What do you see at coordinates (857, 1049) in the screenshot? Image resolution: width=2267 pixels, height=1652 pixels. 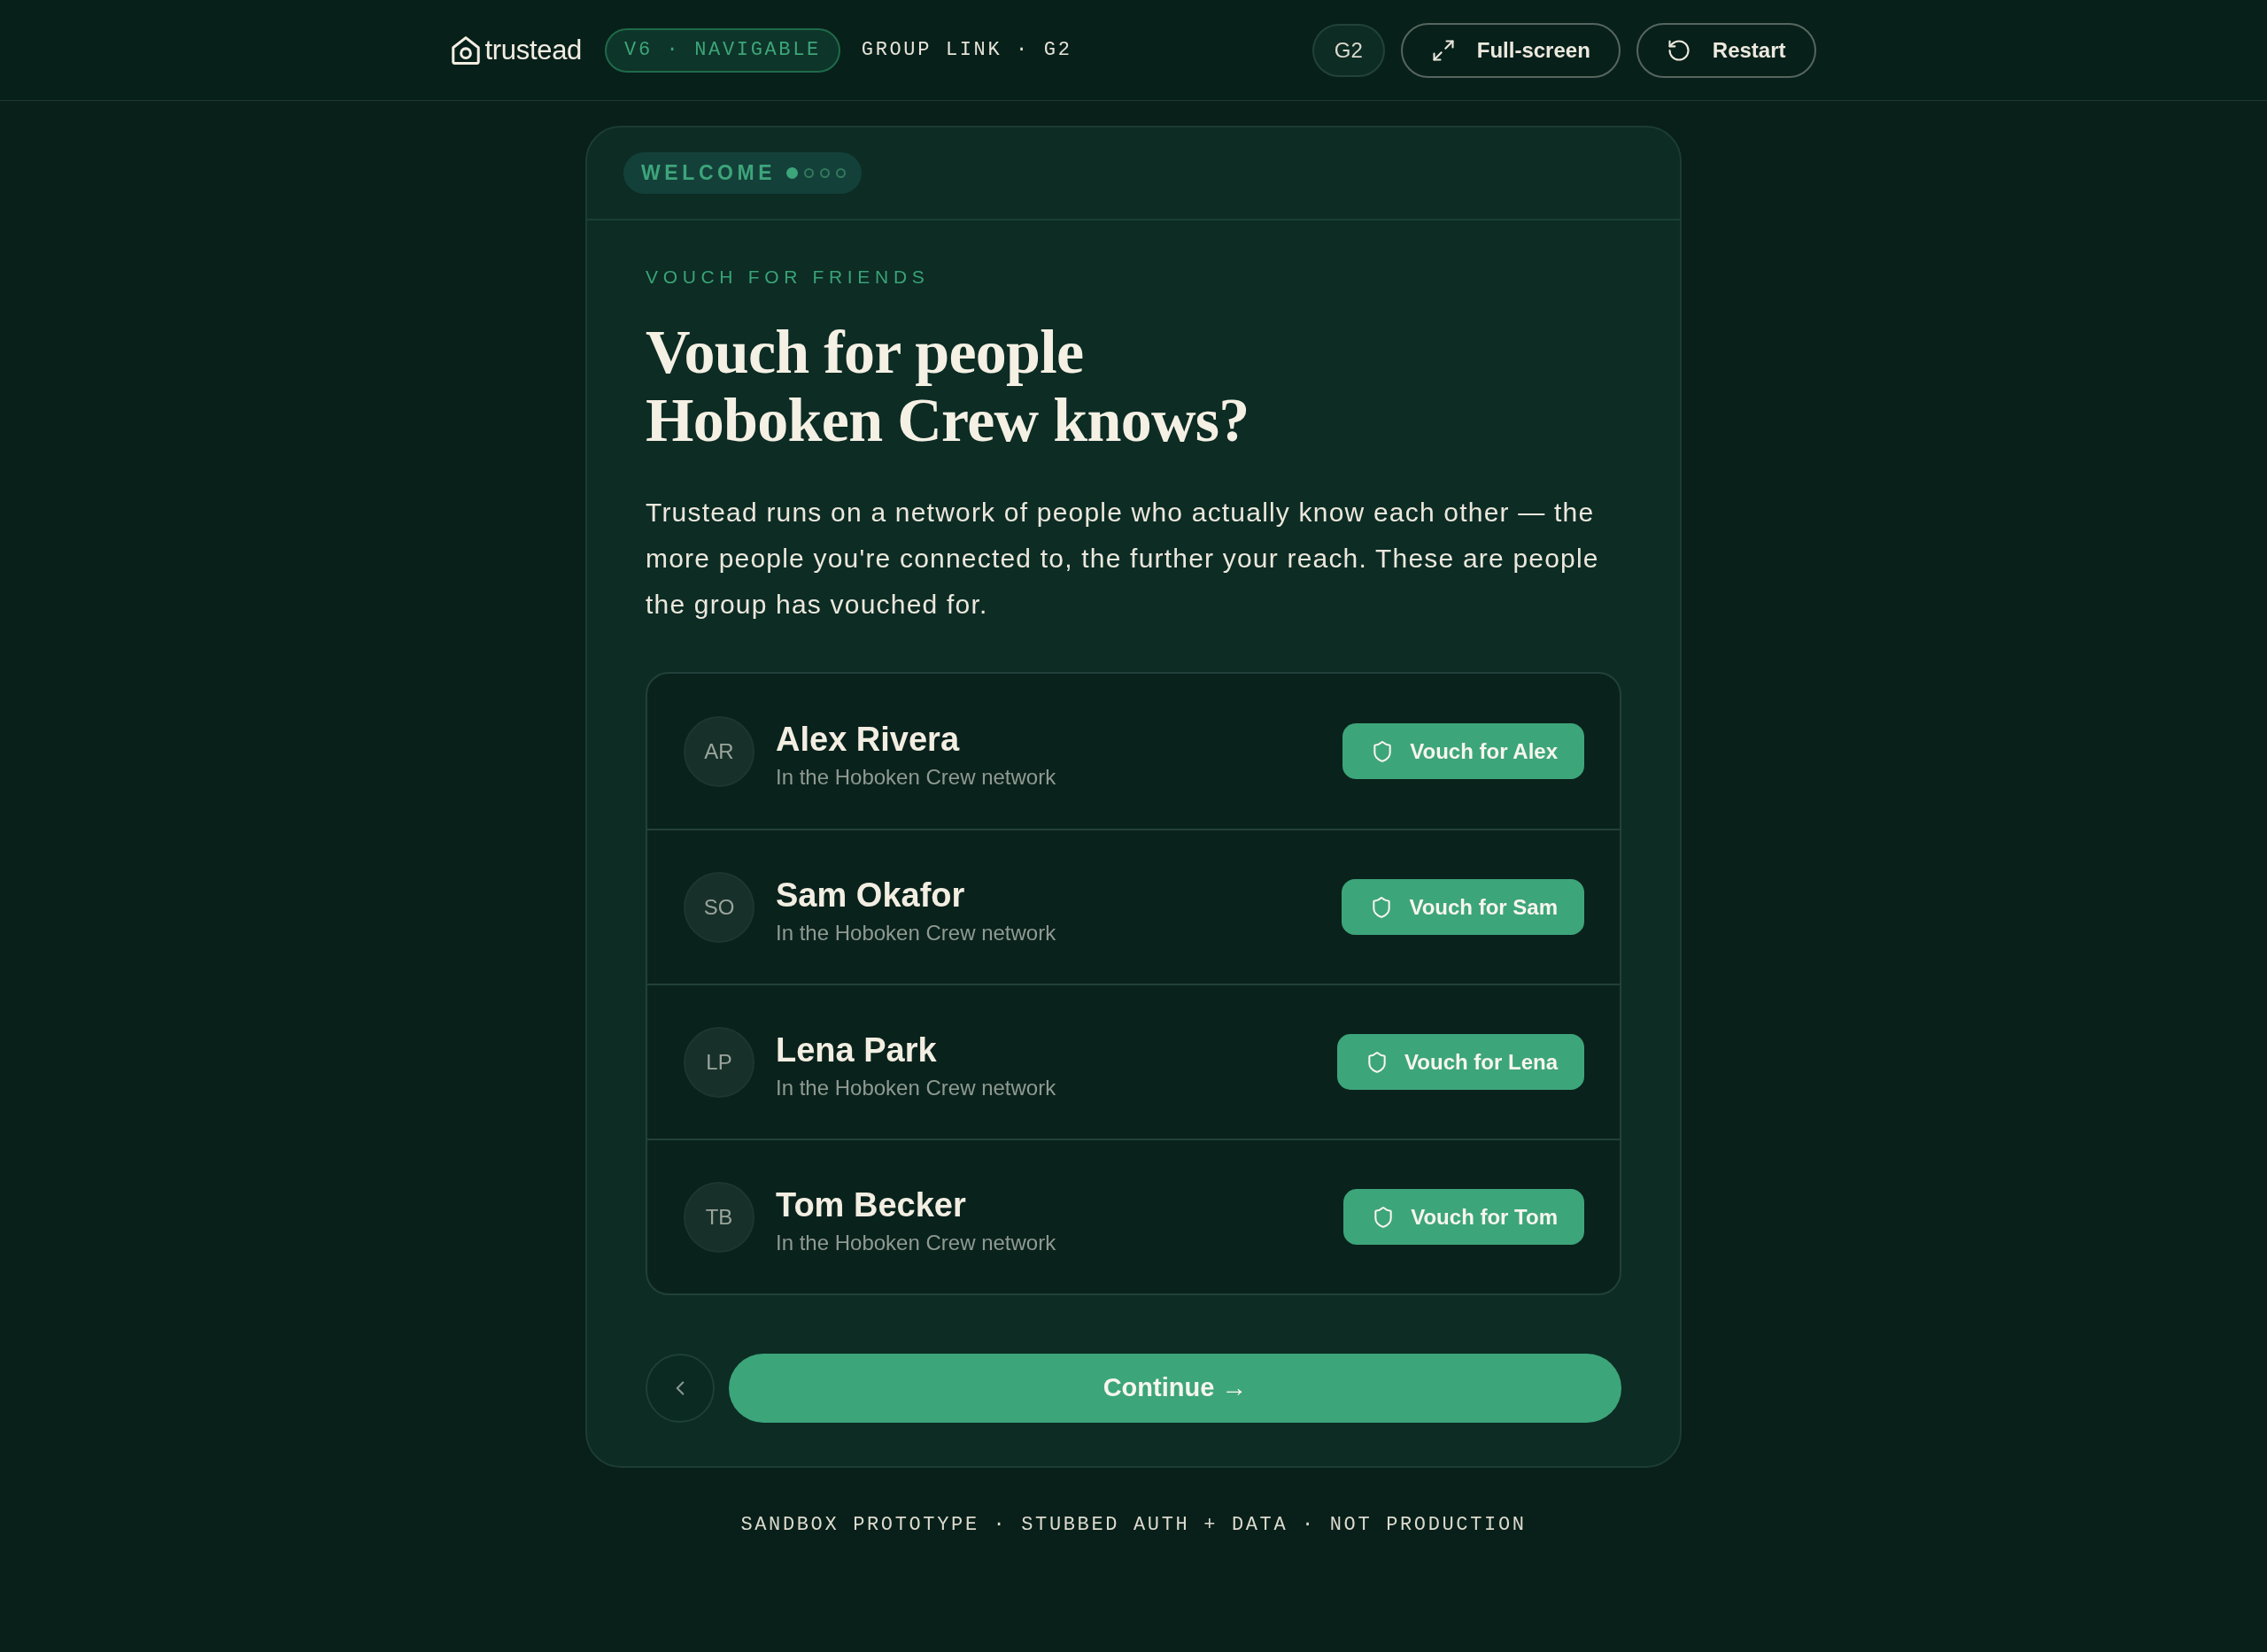 I see `person-name: Lena Park` at bounding box center [857, 1049].